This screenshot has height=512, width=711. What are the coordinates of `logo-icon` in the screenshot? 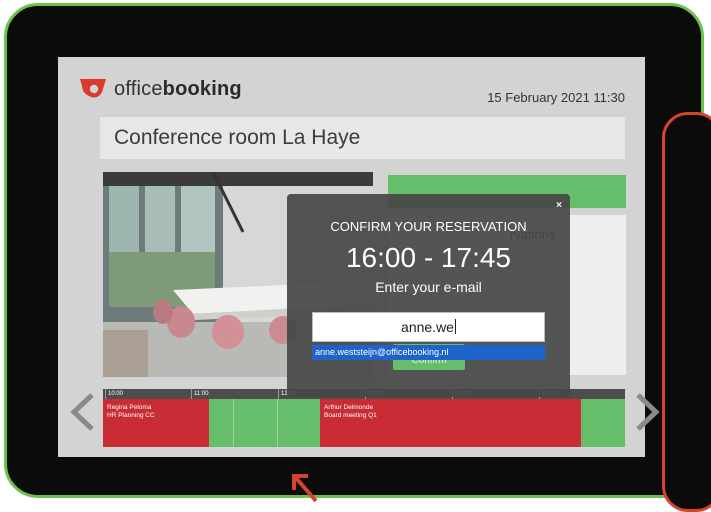 It's located at (93, 88).